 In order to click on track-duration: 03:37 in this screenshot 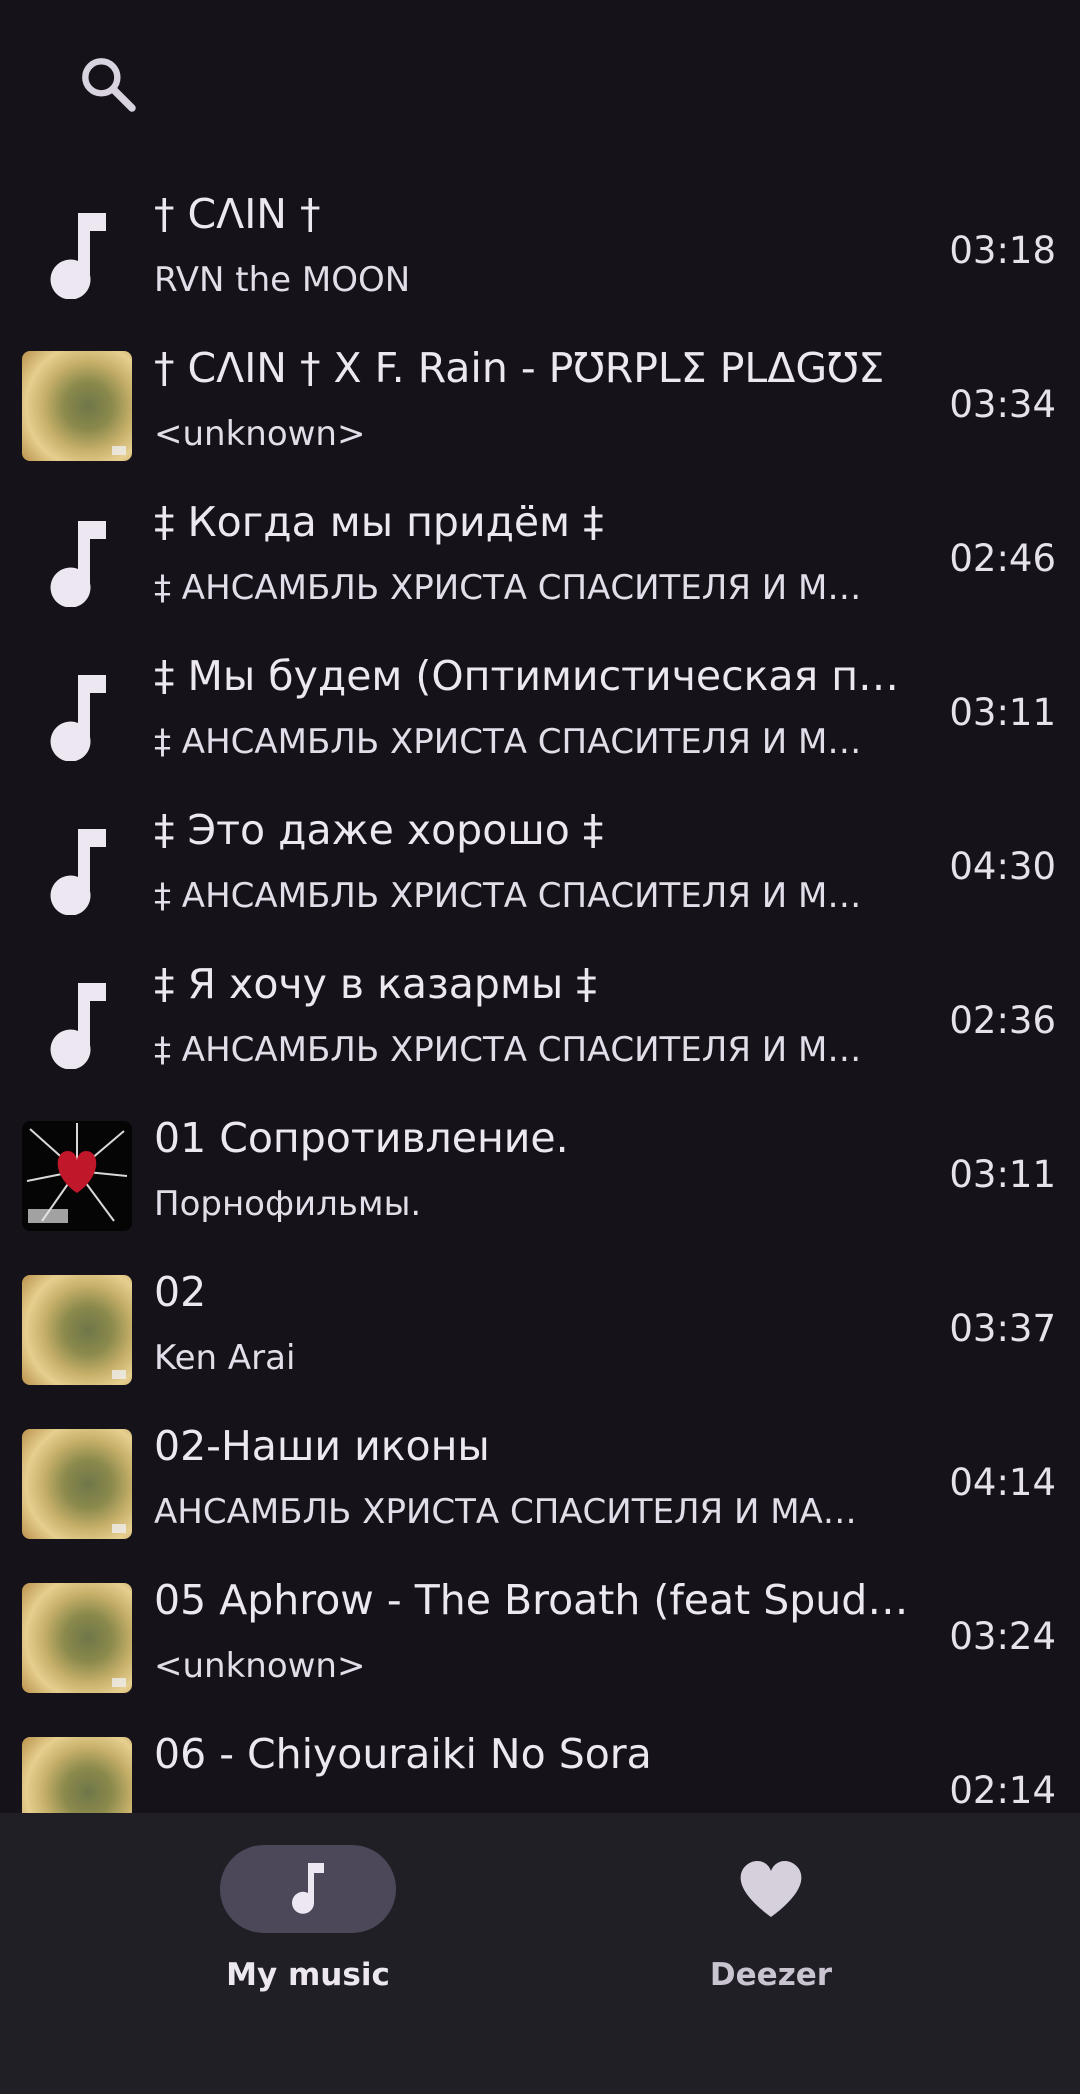, I will do `click(1002, 1328)`.